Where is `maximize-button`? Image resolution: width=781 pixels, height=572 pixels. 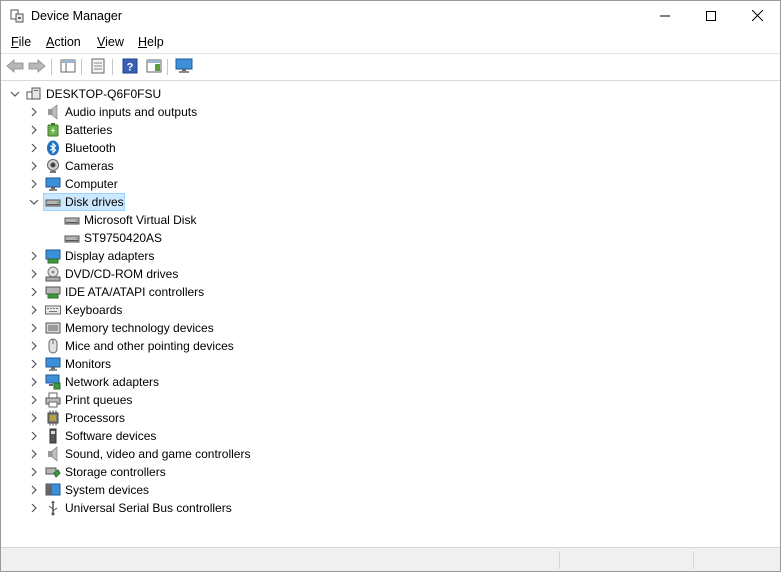 maximize-button is located at coordinates (711, 16).